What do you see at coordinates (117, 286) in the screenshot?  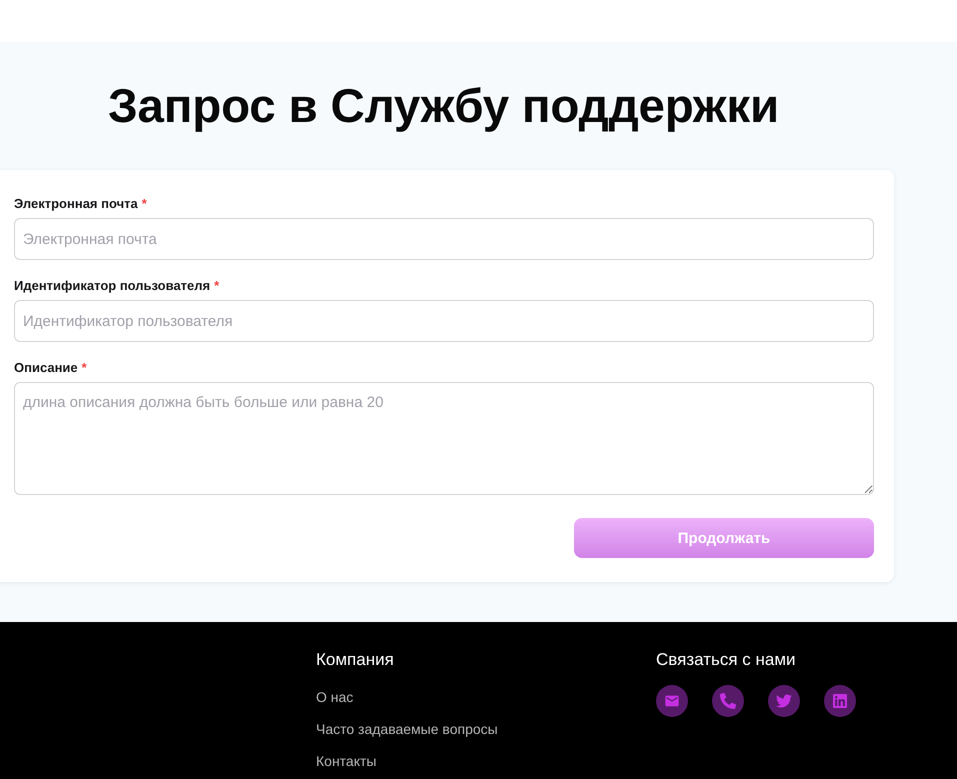 I see `field-label: Идентификатор пользователя *` at bounding box center [117, 286].